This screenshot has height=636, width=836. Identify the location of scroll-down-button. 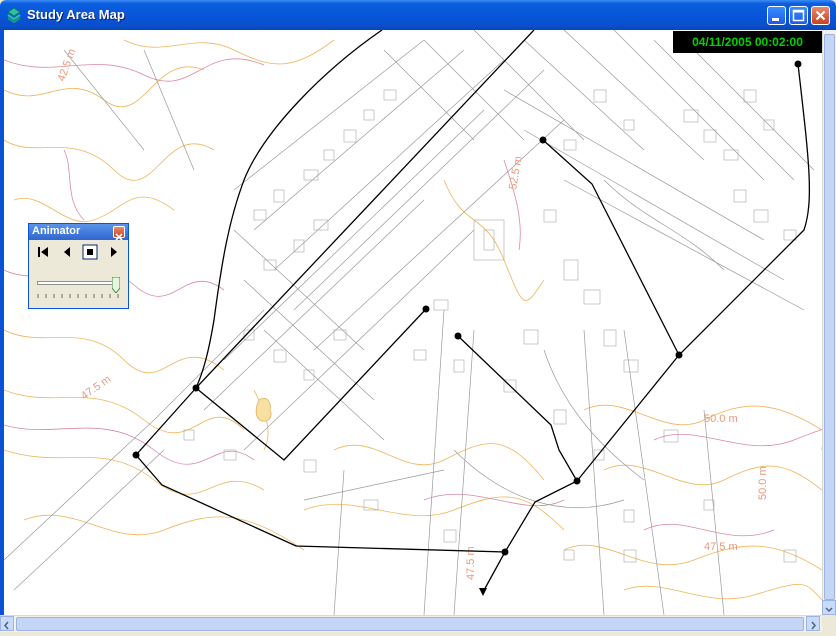
(829, 607).